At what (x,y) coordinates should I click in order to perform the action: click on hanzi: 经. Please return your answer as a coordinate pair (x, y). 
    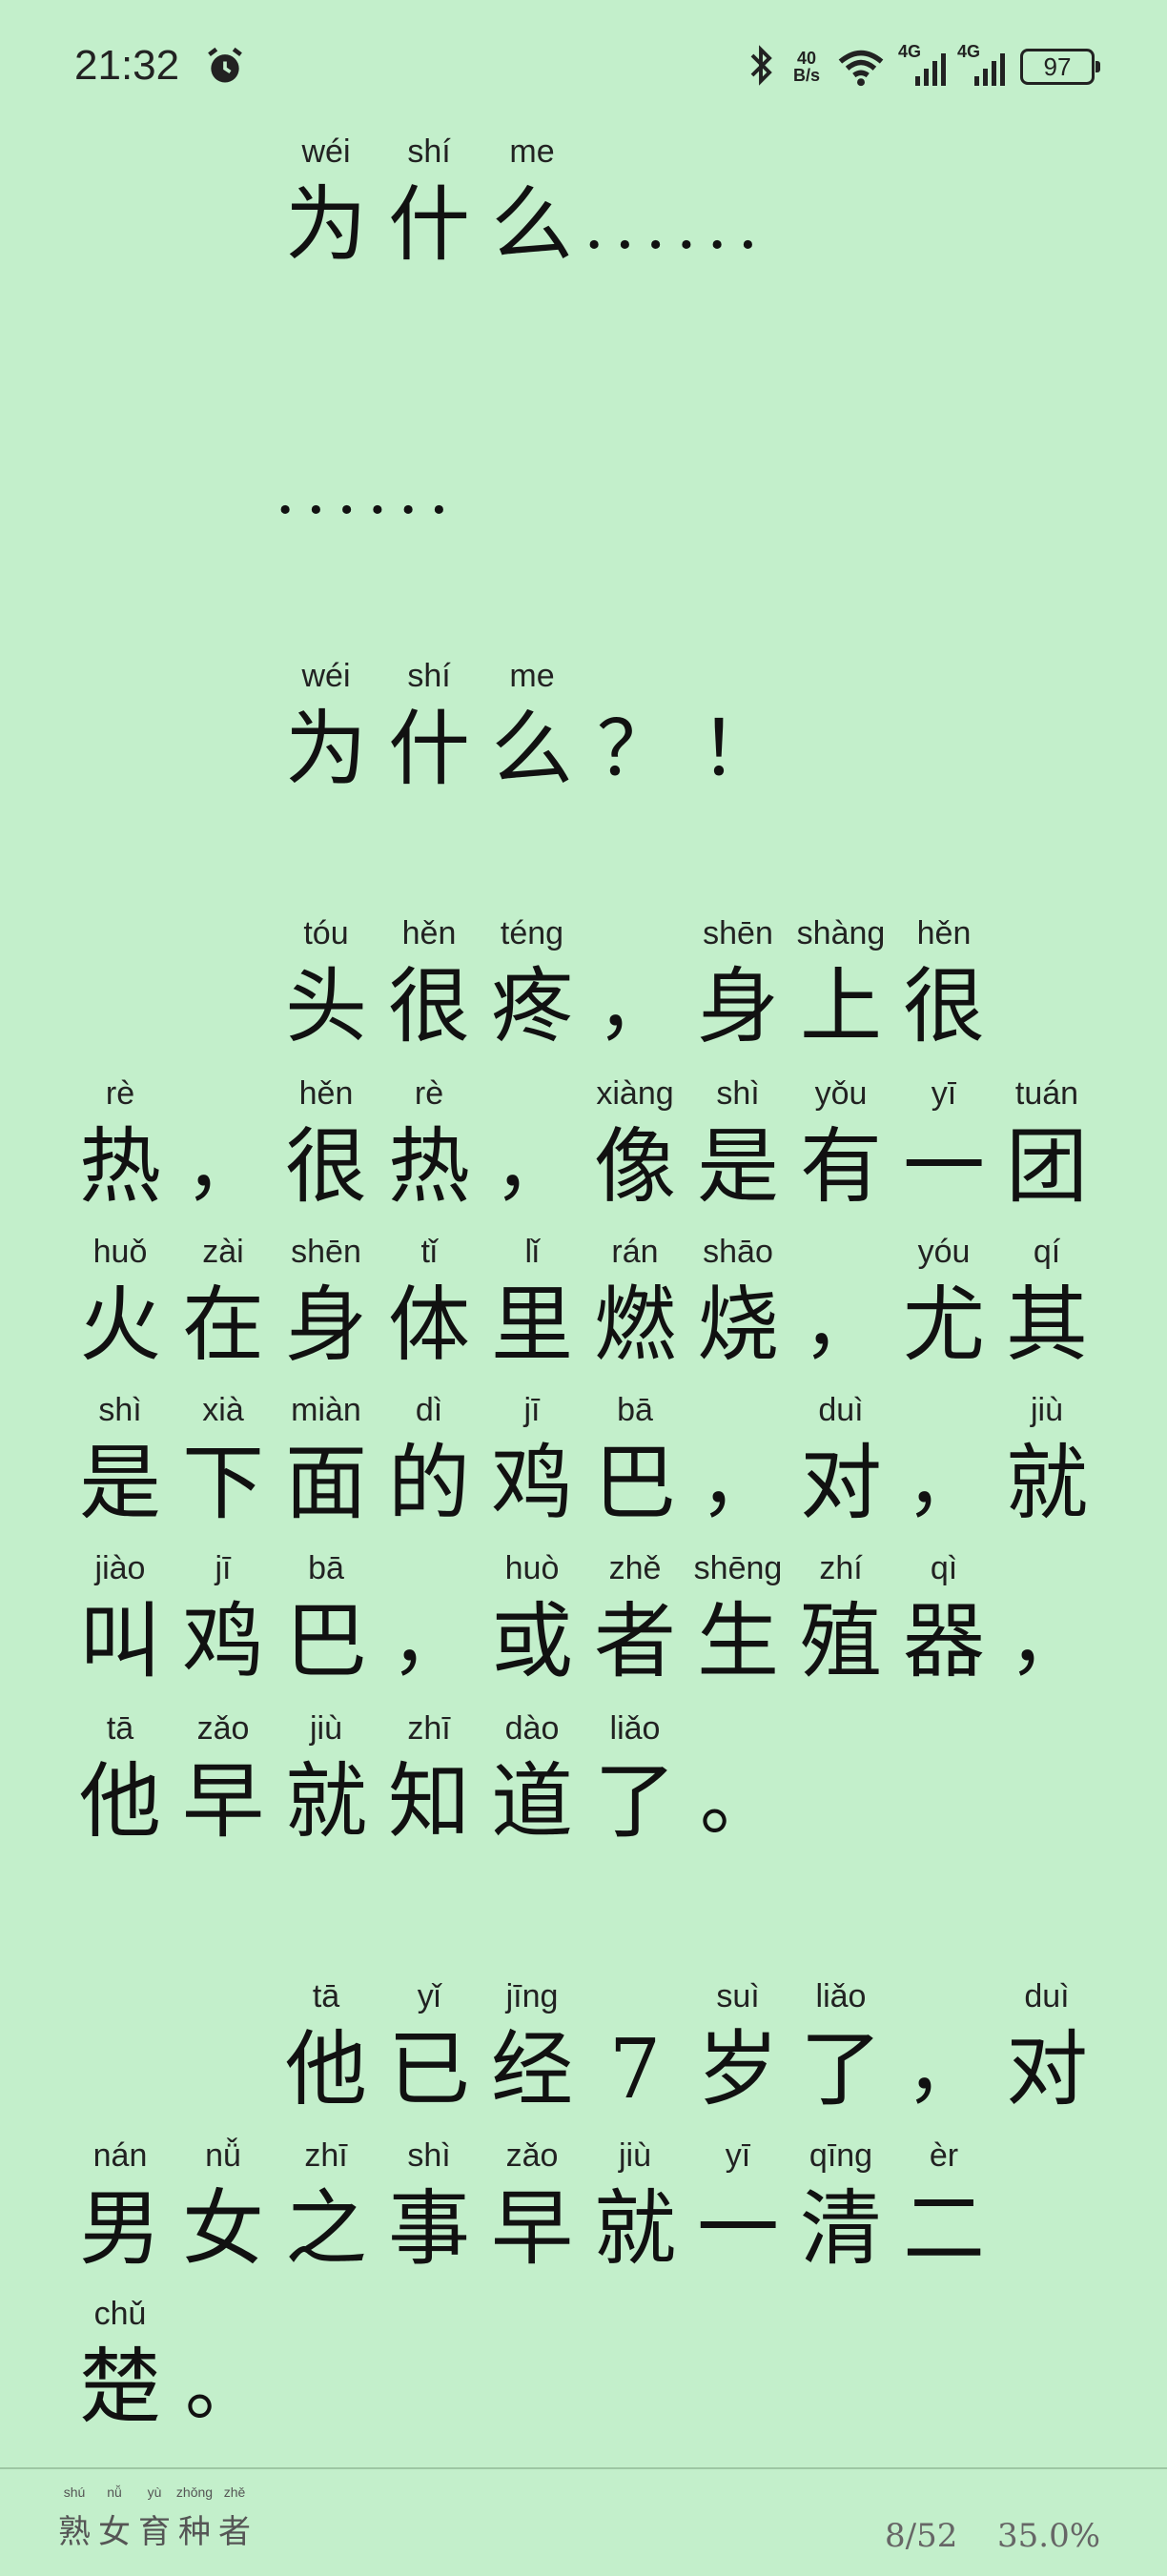
    Looking at the image, I should click on (532, 2069).